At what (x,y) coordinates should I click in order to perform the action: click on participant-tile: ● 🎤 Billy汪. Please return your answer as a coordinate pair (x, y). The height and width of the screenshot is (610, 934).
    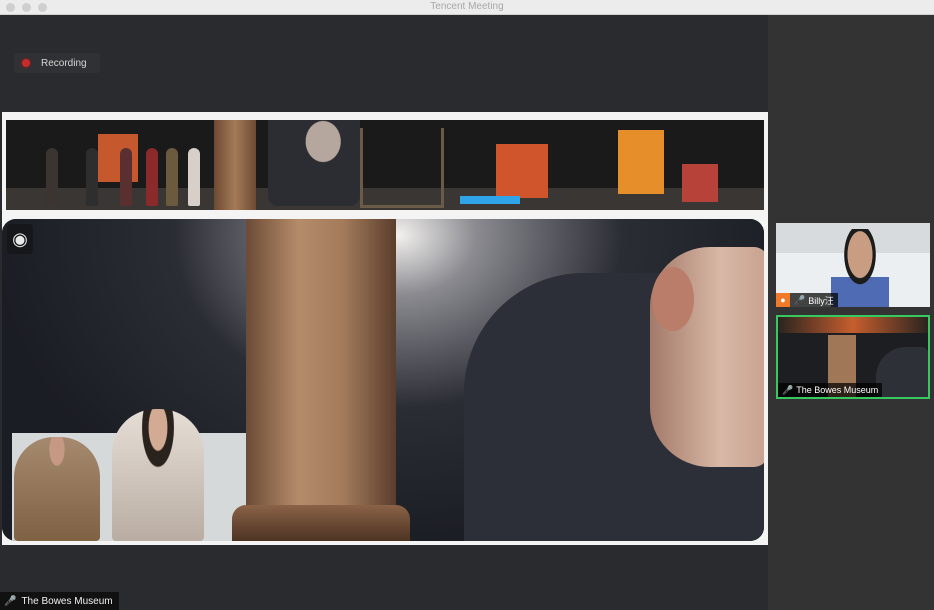
    Looking at the image, I should click on (853, 265).